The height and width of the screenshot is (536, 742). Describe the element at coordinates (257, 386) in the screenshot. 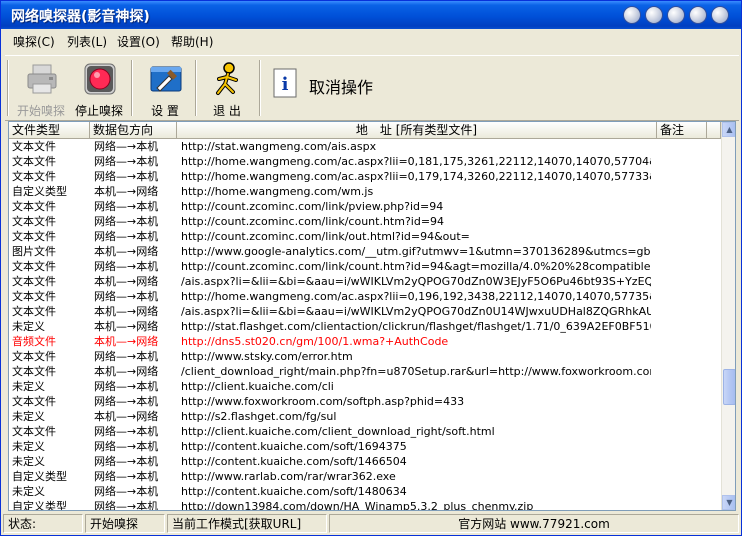

I see `cell-address: http://client.kuaiche.com/cli` at that location.